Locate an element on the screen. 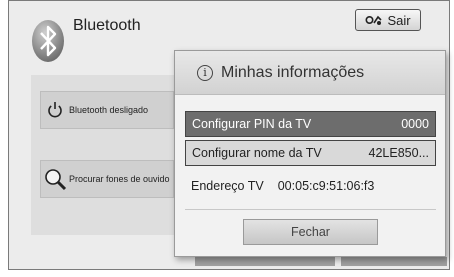 The width and height of the screenshot is (454, 277). search-headphones-label: Procurar fones de ouvido is located at coordinates (119, 179).